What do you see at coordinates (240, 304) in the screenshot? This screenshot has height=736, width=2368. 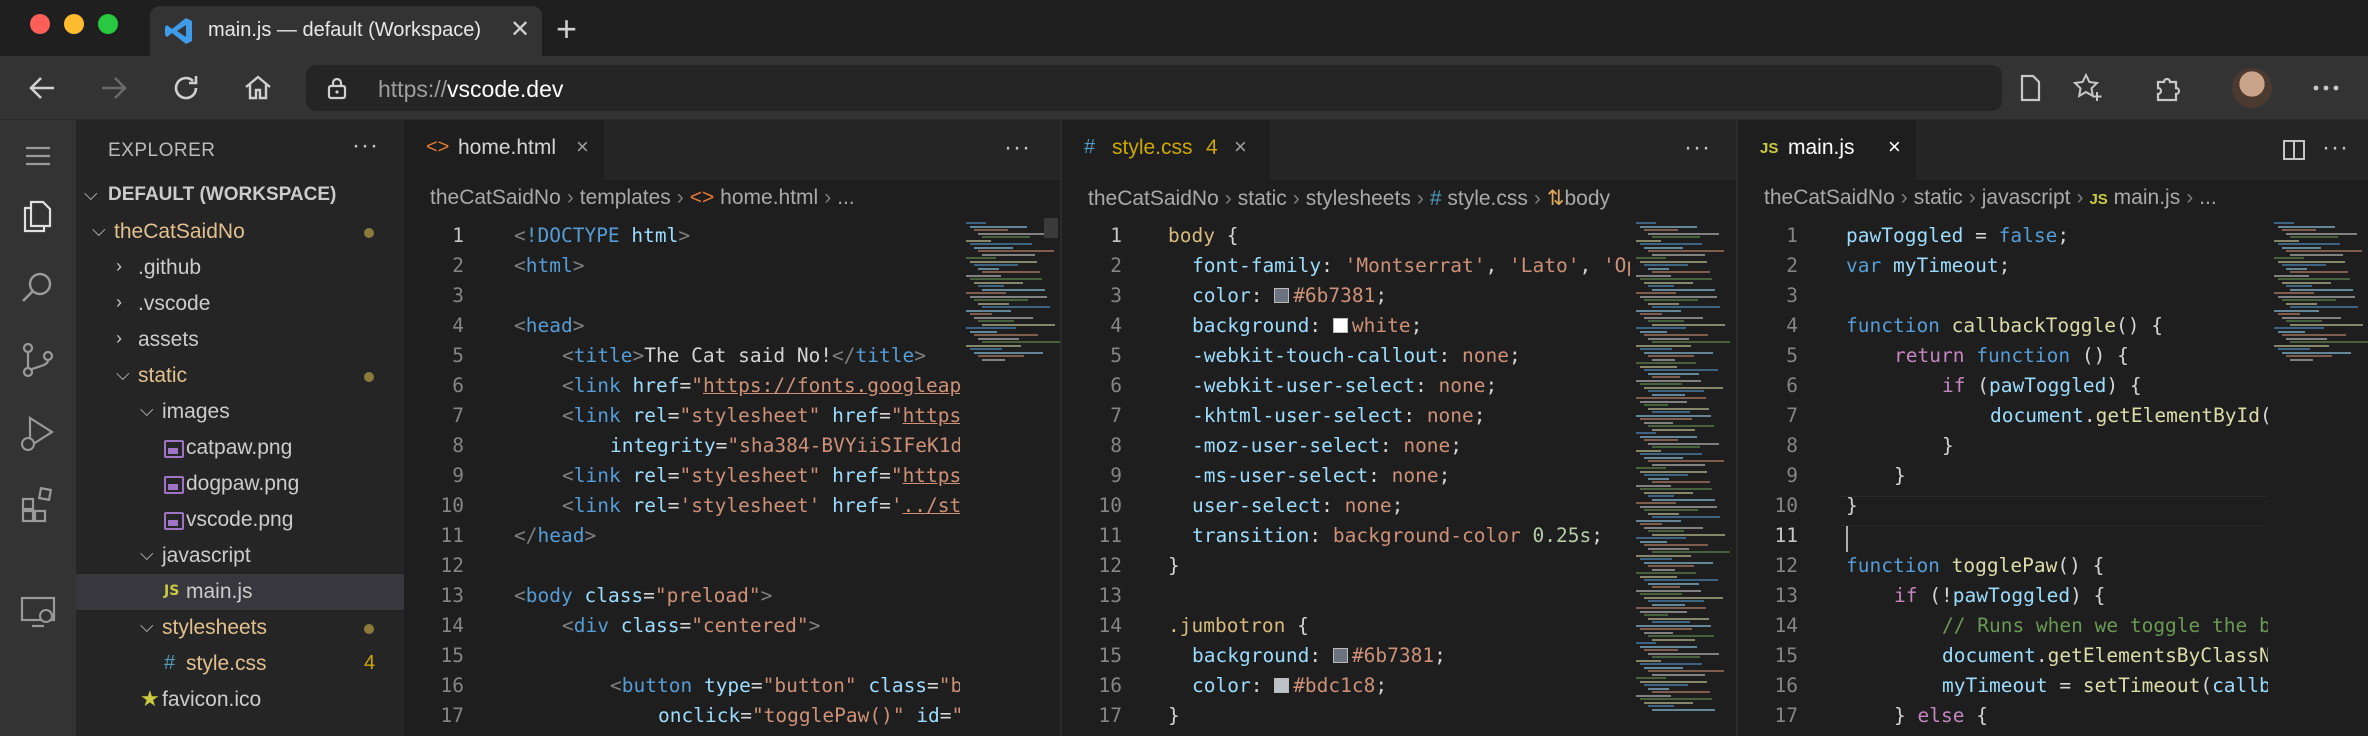 I see `tree-item: › .vscode` at bounding box center [240, 304].